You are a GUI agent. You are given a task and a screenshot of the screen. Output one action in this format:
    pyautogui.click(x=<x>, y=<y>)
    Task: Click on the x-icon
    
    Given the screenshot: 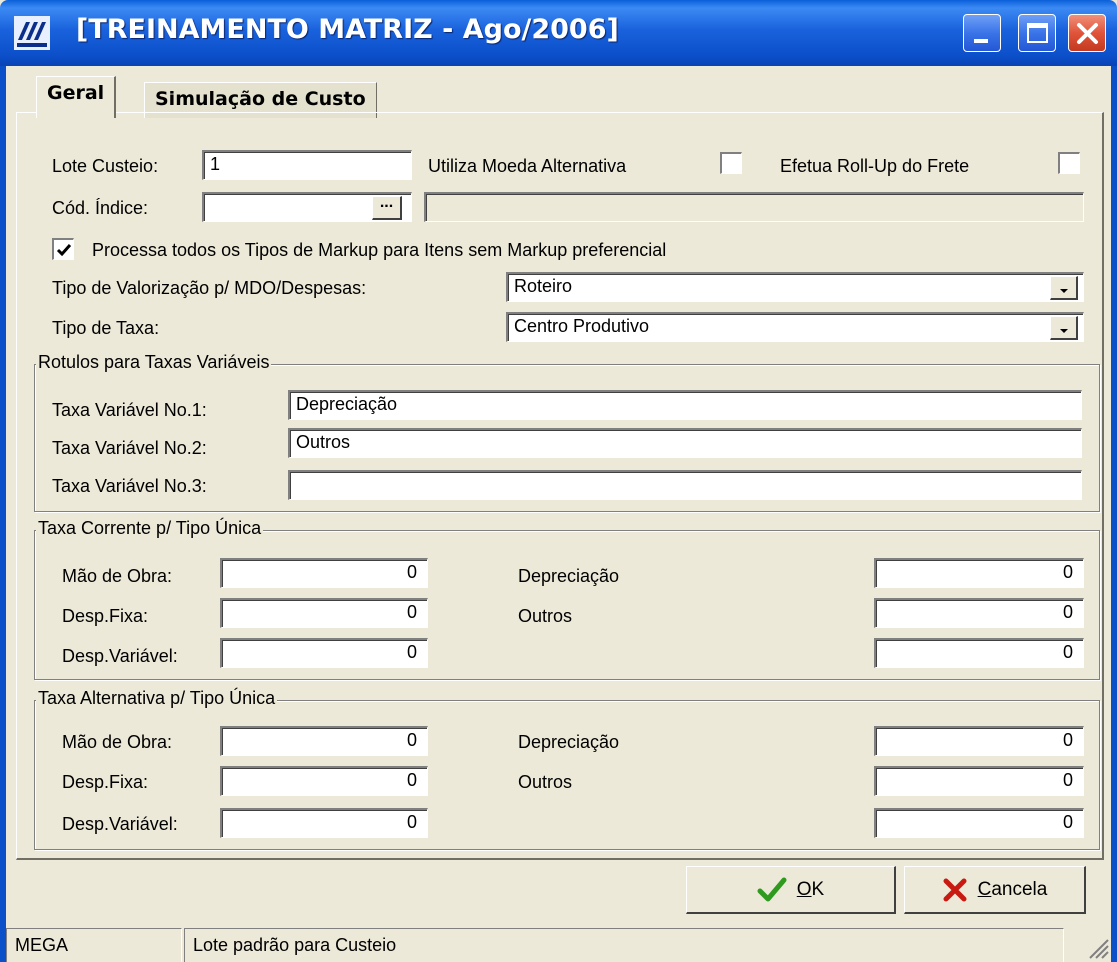 What is the action you would take?
    pyautogui.click(x=955, y=889)
    